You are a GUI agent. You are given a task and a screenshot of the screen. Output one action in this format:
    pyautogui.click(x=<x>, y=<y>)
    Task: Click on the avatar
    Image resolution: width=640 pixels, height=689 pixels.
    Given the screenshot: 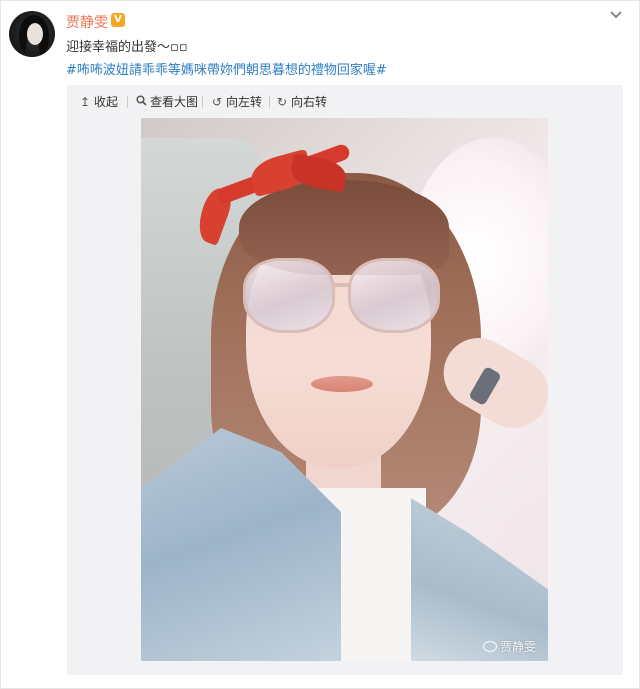 What is the action you would take?
    pyautogui.click(x=32, y=34)
    